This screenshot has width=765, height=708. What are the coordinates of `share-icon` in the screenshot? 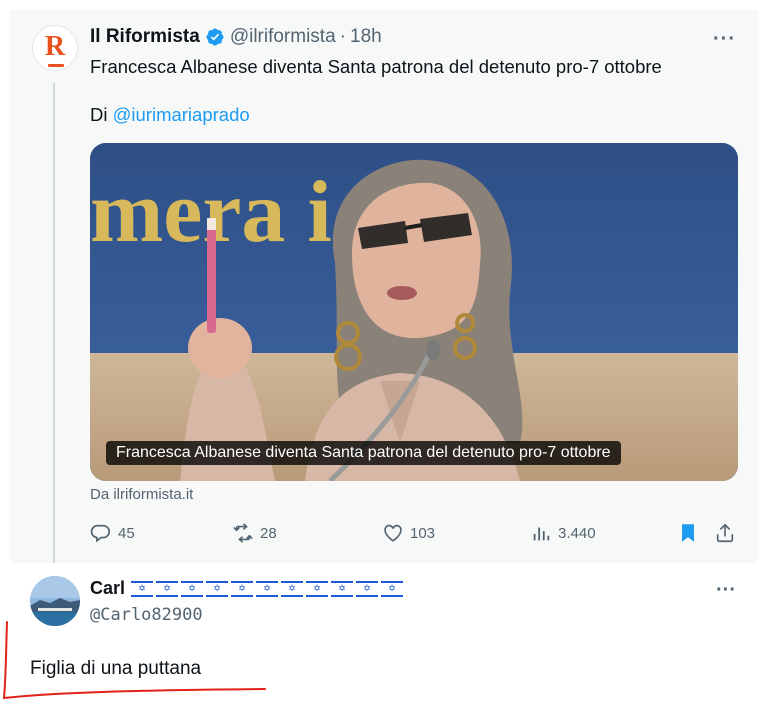 It's located at (725, 533).